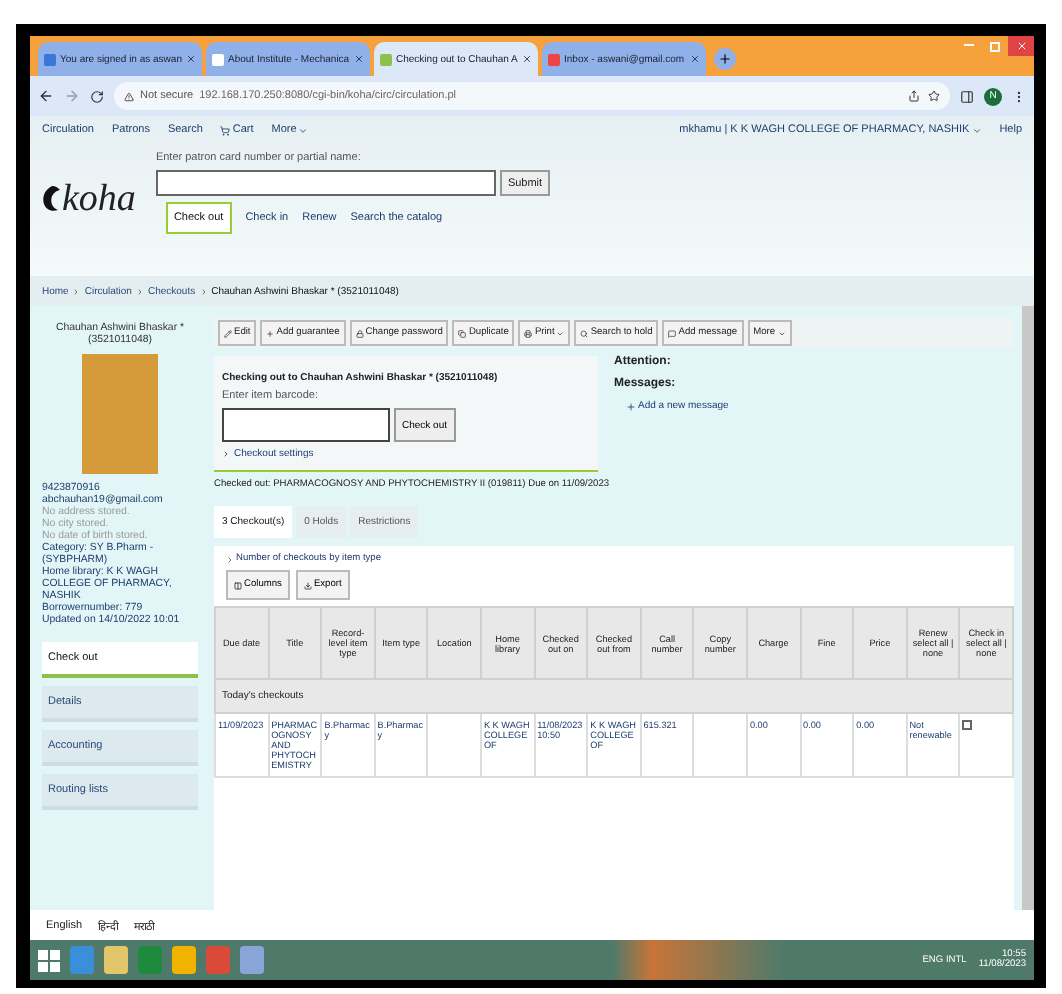 The width and height of the screenshot is (1062, 994). What do you see at coordinates (1019, 96) in the screenshot?
I see `menu-icon` at bounding box center [1019, 96].